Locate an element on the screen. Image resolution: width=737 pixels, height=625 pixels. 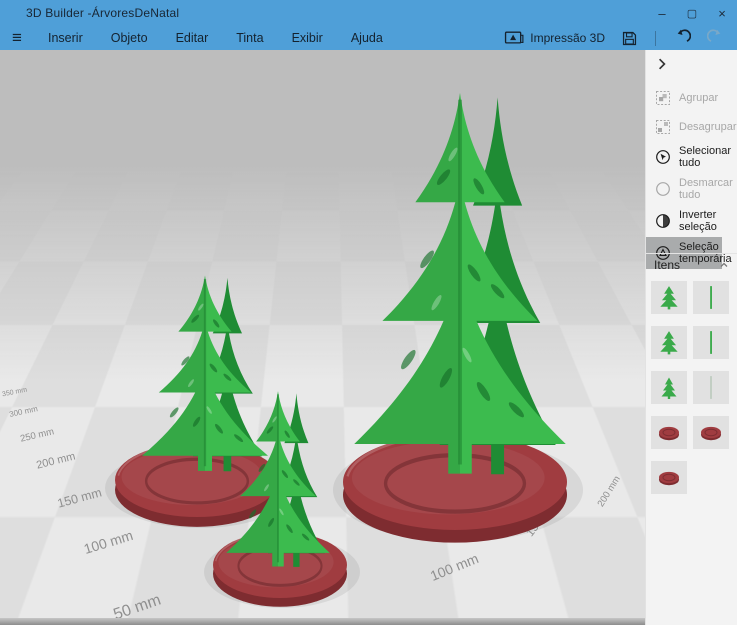
menu-exibir: Exibir is located at coordinates (307, 38).